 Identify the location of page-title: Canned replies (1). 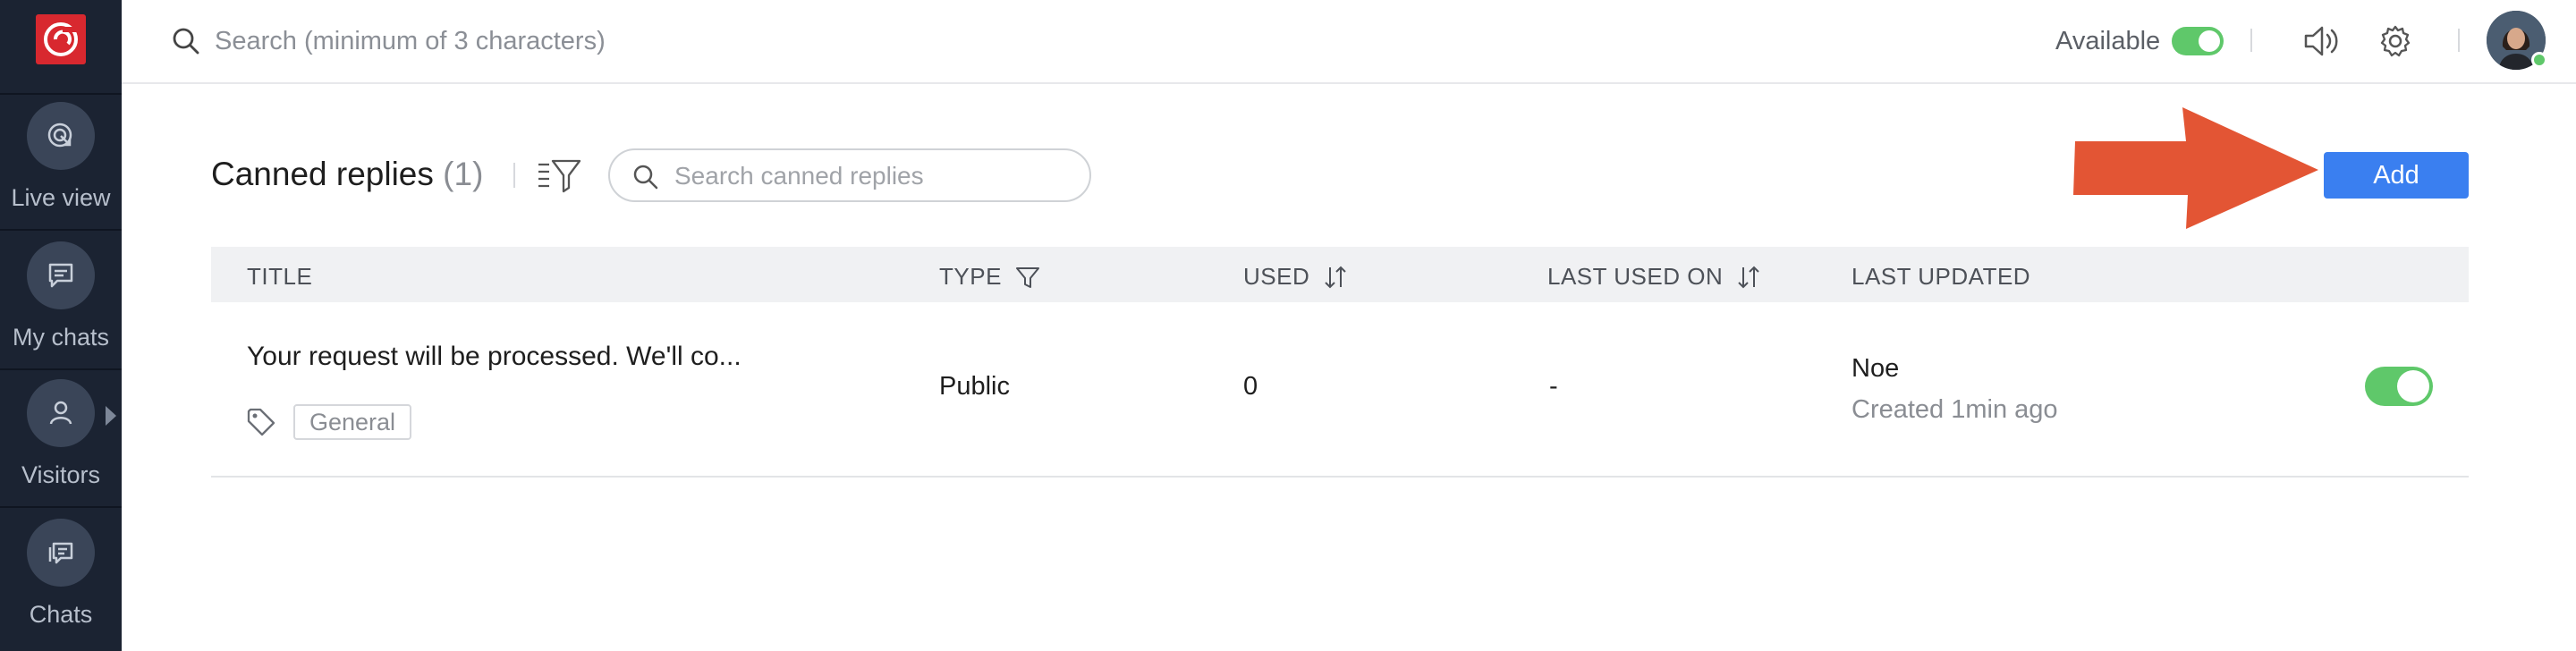
(347, 174).